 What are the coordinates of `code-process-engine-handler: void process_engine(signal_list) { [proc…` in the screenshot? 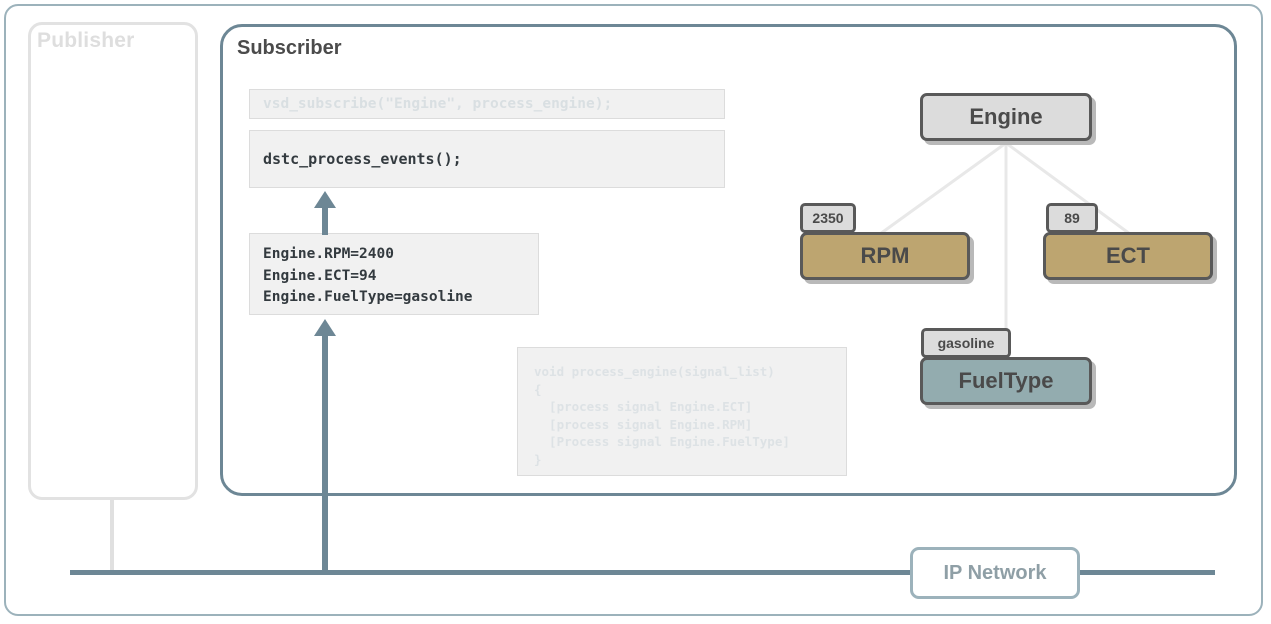 It's located at (682, 411).